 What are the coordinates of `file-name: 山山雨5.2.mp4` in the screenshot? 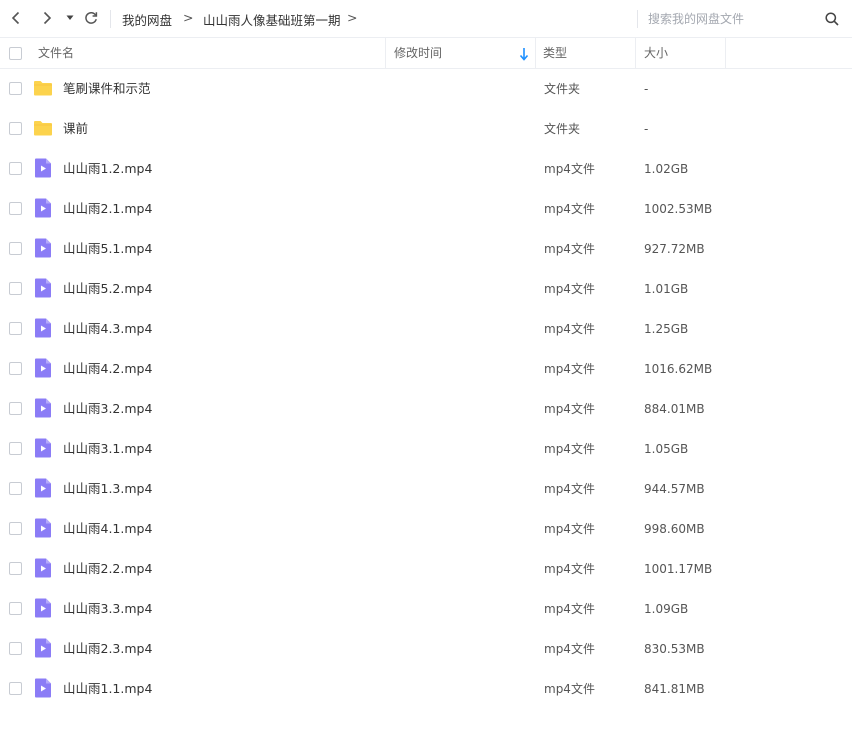 It's located at (107, 289).